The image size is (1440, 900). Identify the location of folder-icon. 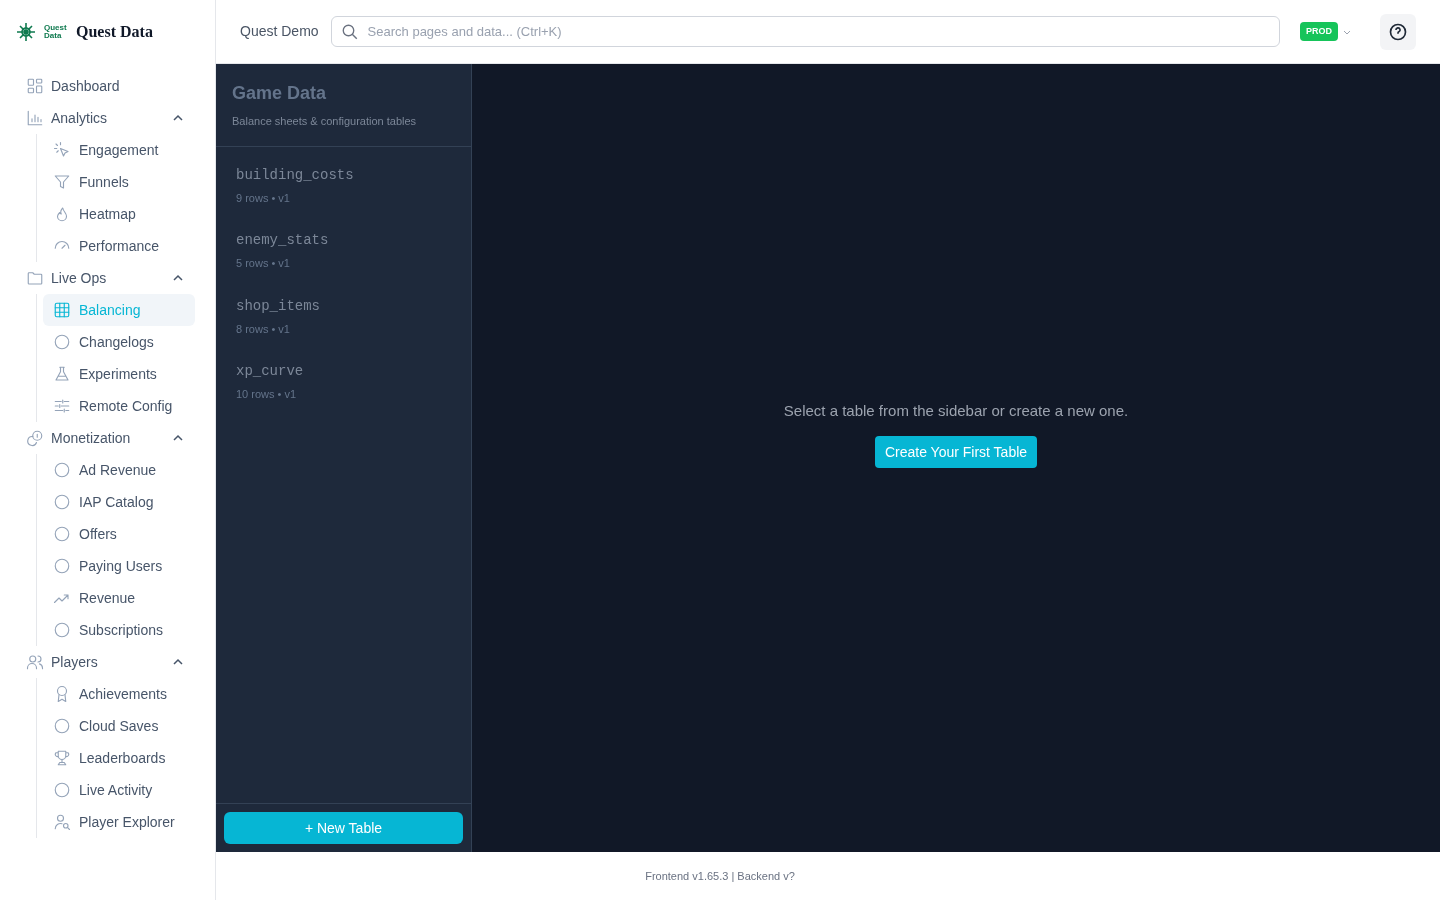
(35, 278).